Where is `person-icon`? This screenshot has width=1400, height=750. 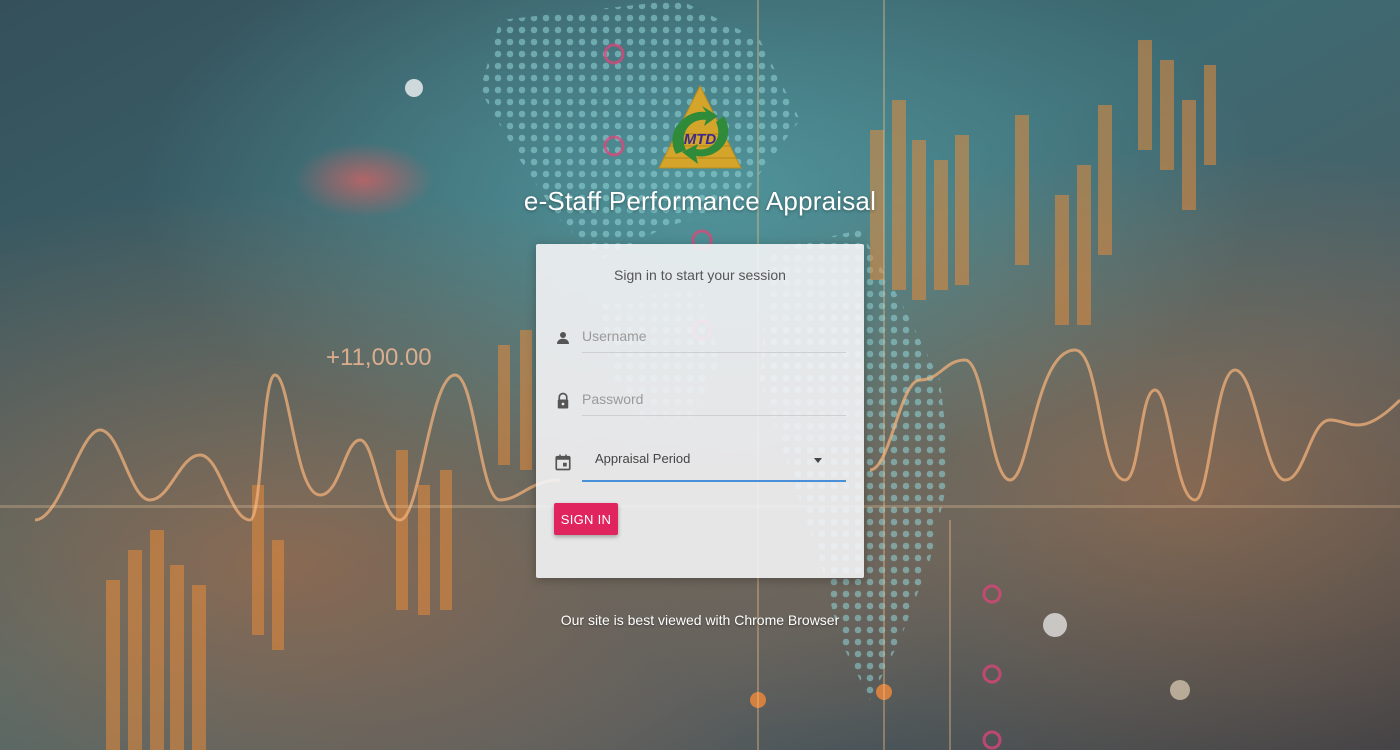
person-icon is located at coordinates (563, 338).